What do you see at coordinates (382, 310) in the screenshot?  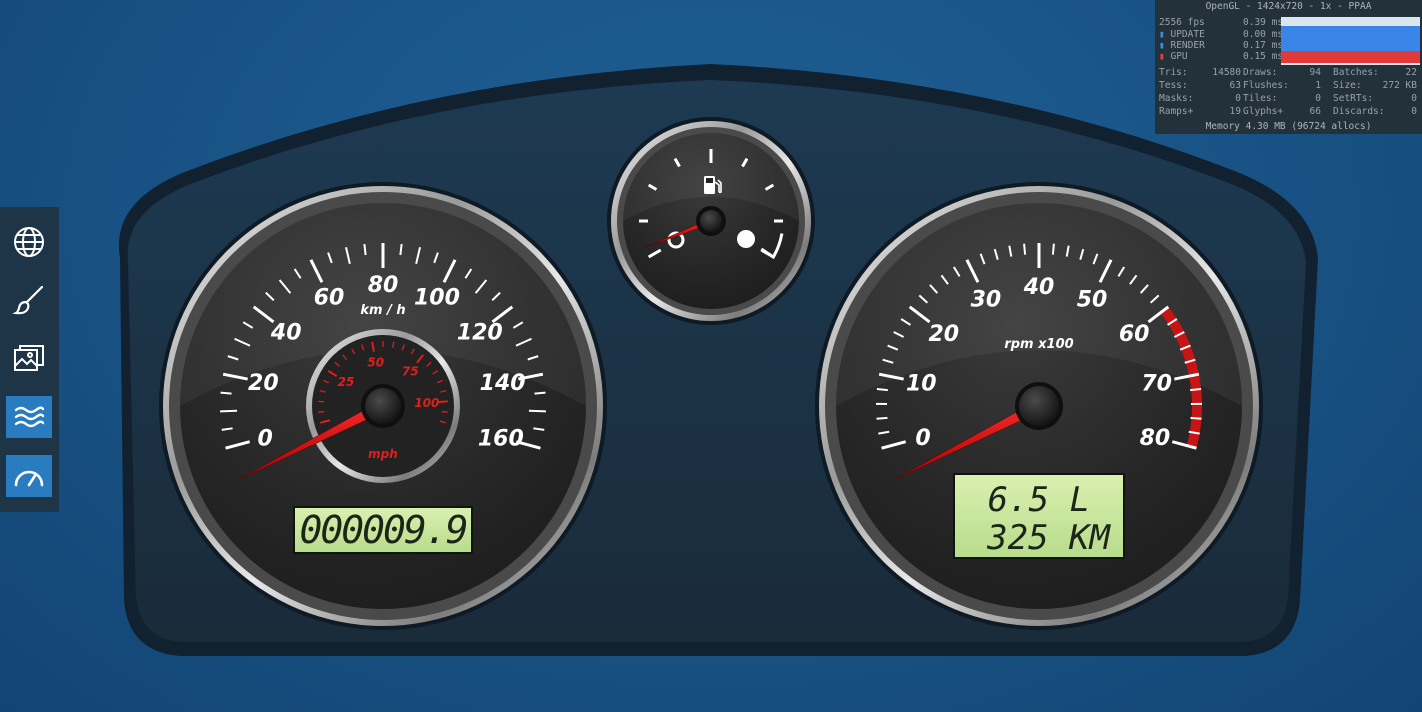 I see `speedo-unit: km / h` at bounding box center [382, 310].